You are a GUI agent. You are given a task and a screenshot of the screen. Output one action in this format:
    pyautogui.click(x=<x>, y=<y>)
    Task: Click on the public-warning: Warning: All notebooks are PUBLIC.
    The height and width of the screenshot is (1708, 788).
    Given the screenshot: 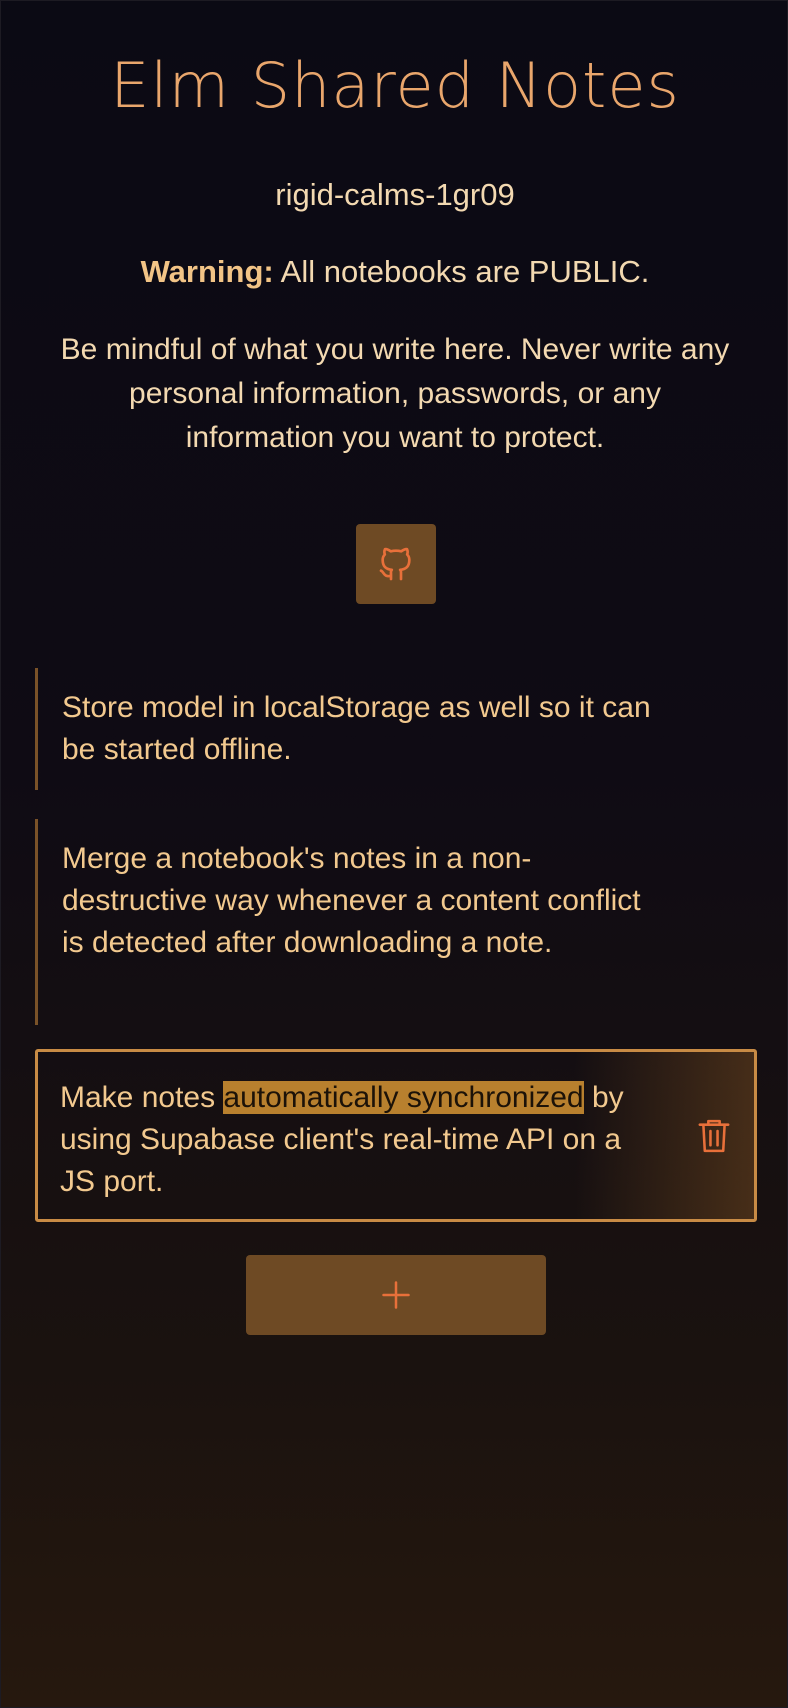 What is the action you would take?
    pyautogui.click(x=394, y=272)
    